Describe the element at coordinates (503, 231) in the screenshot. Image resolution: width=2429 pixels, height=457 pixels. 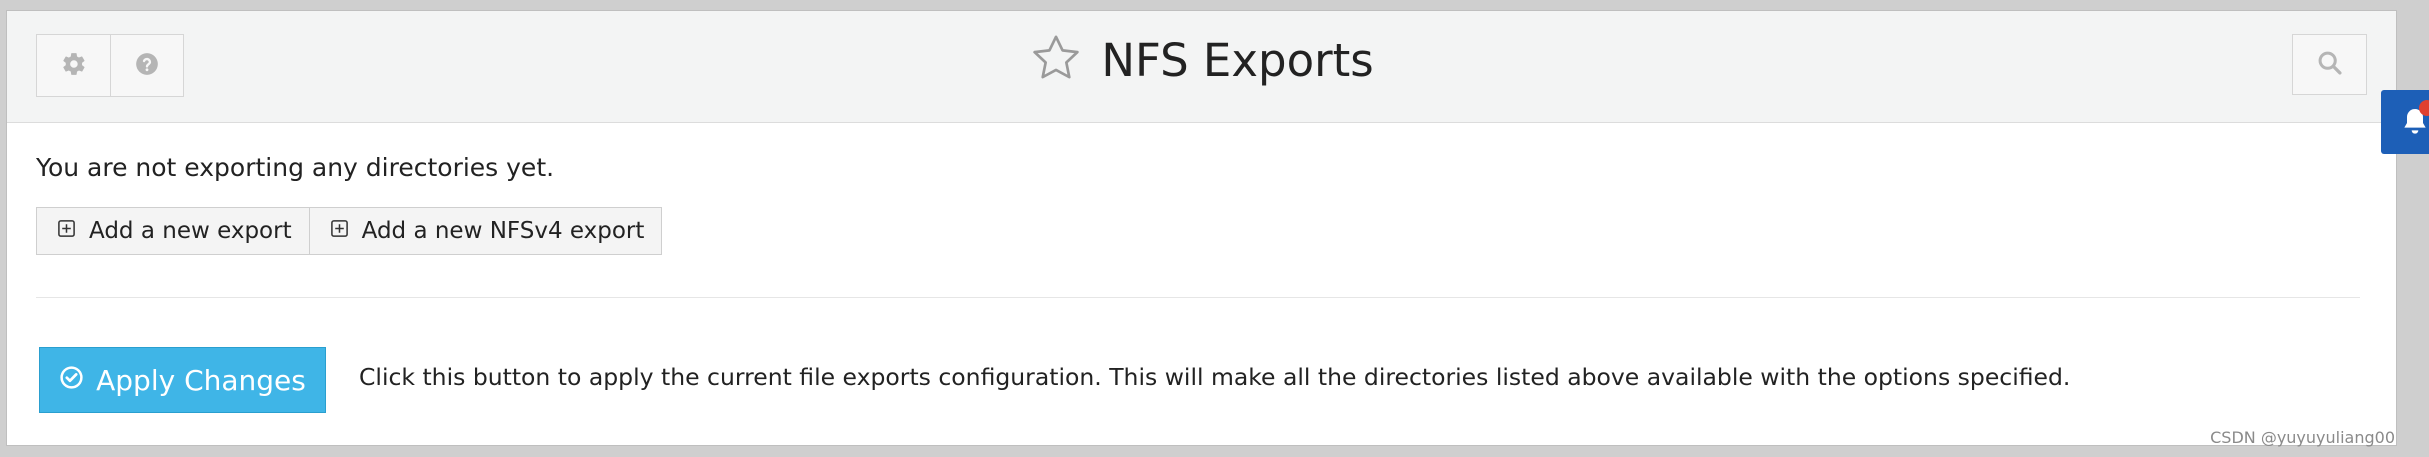
I see `add-nfsv4-export-label: Add a new NFSv4 export` at that location.